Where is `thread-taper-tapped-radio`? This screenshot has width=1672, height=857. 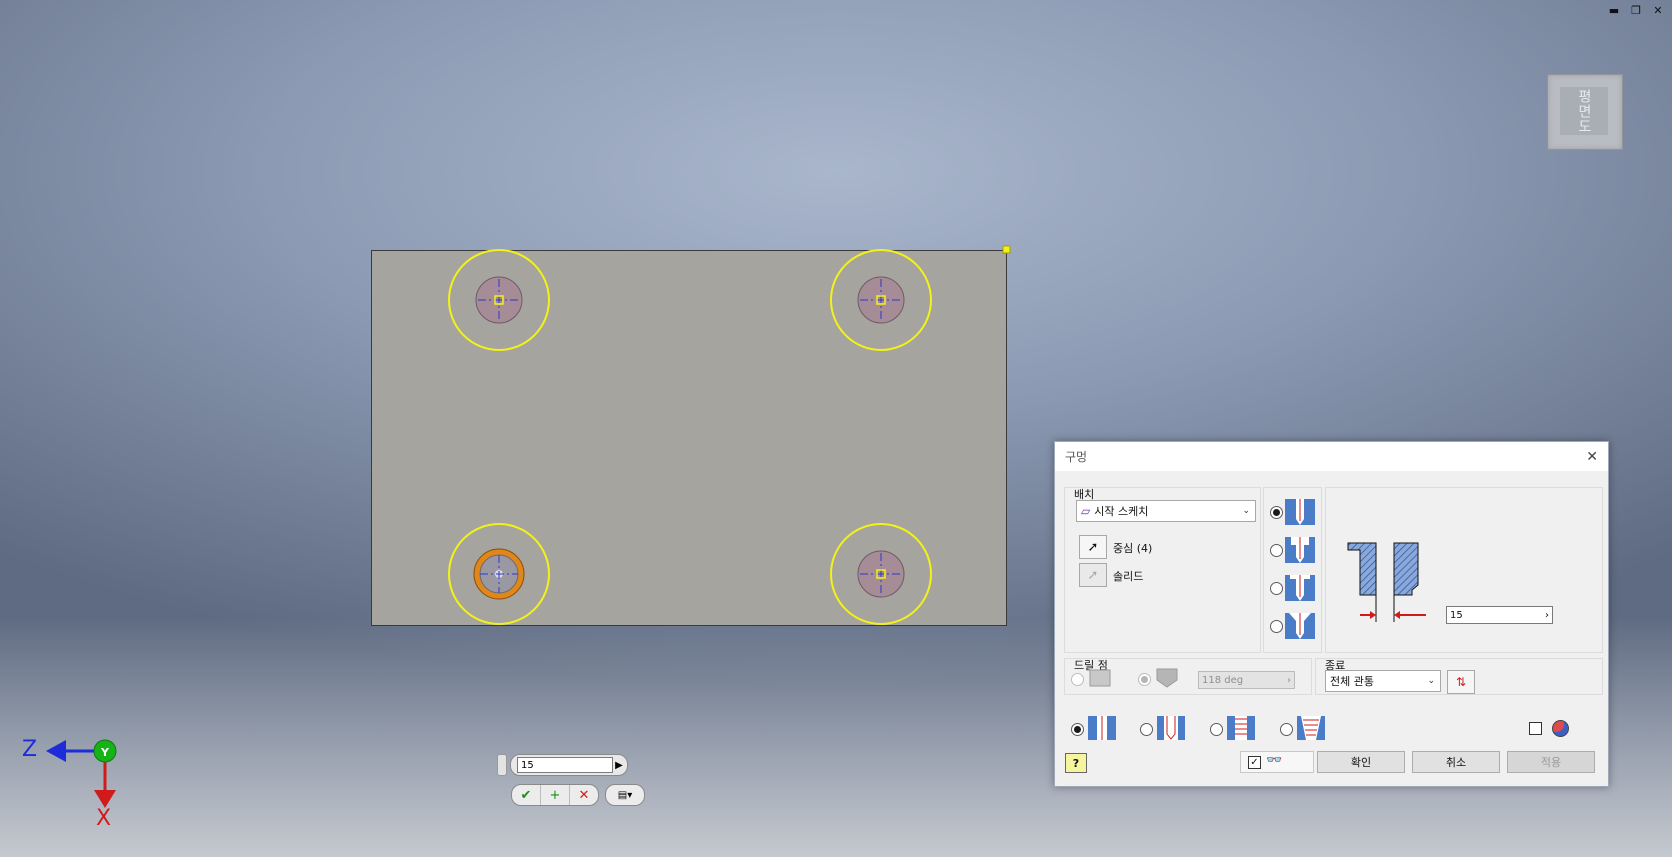 thread-taper-tapped-radio is located at coordinates (1286, 729).